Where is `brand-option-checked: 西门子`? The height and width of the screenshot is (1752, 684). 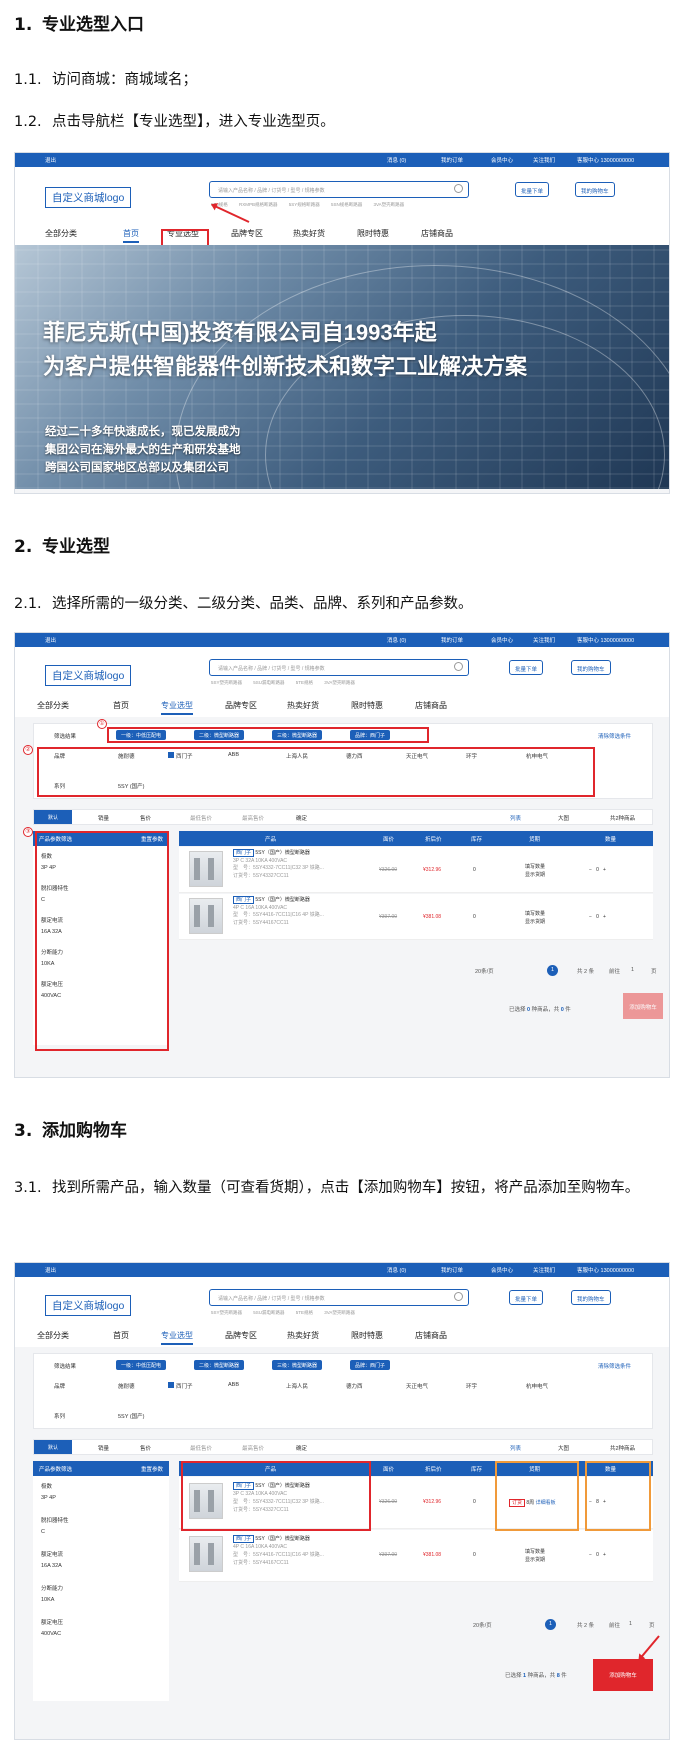 brand-option-checked: 西门子 is located at coordinates (180, 1386).